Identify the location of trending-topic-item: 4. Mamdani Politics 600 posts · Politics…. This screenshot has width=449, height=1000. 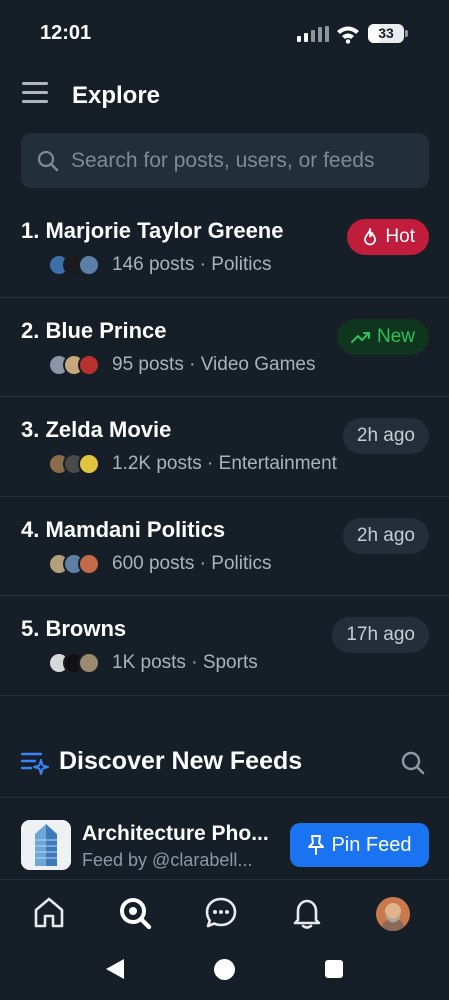
(224, 547).